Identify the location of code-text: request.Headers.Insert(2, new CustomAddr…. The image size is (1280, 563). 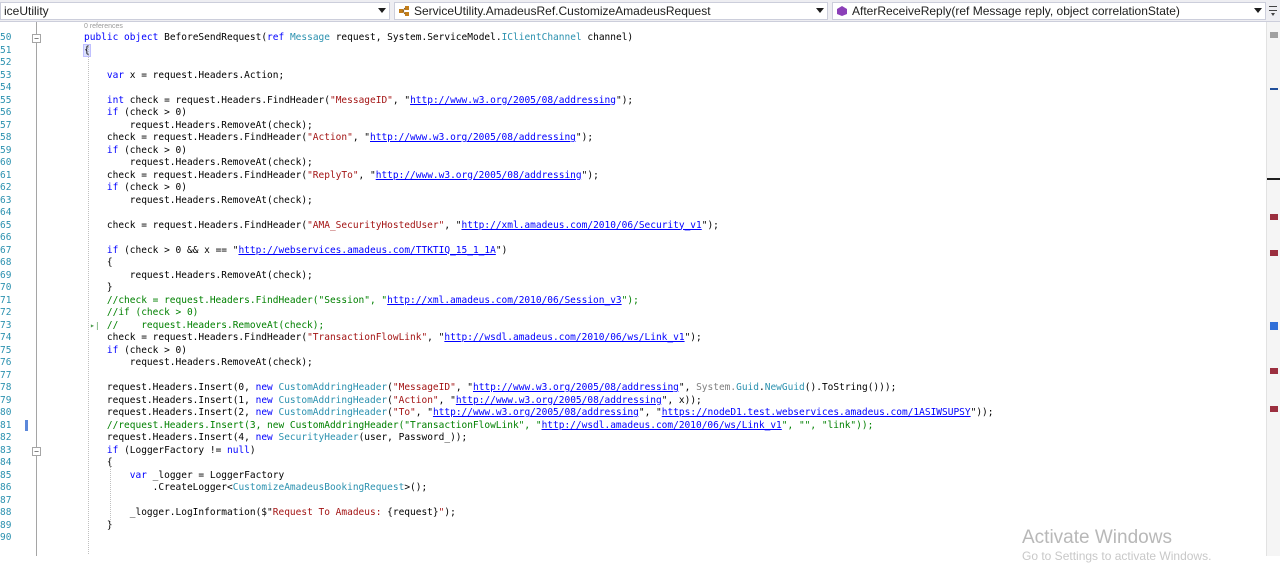
(539, 413).